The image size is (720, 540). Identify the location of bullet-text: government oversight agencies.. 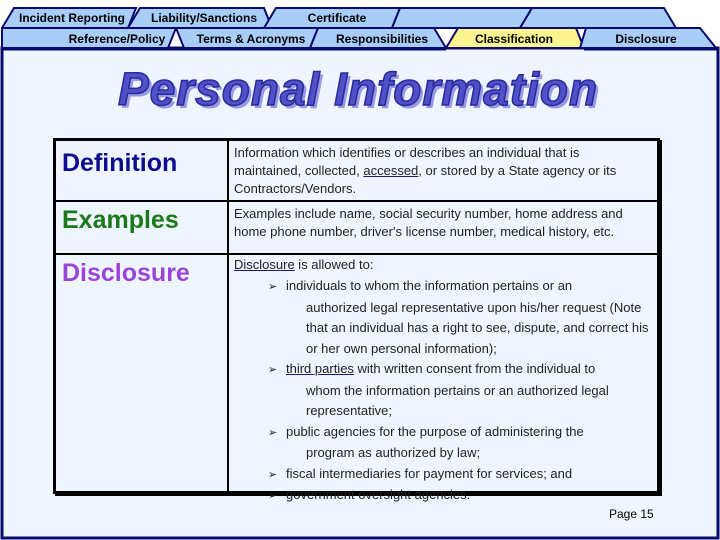
(378, 494).